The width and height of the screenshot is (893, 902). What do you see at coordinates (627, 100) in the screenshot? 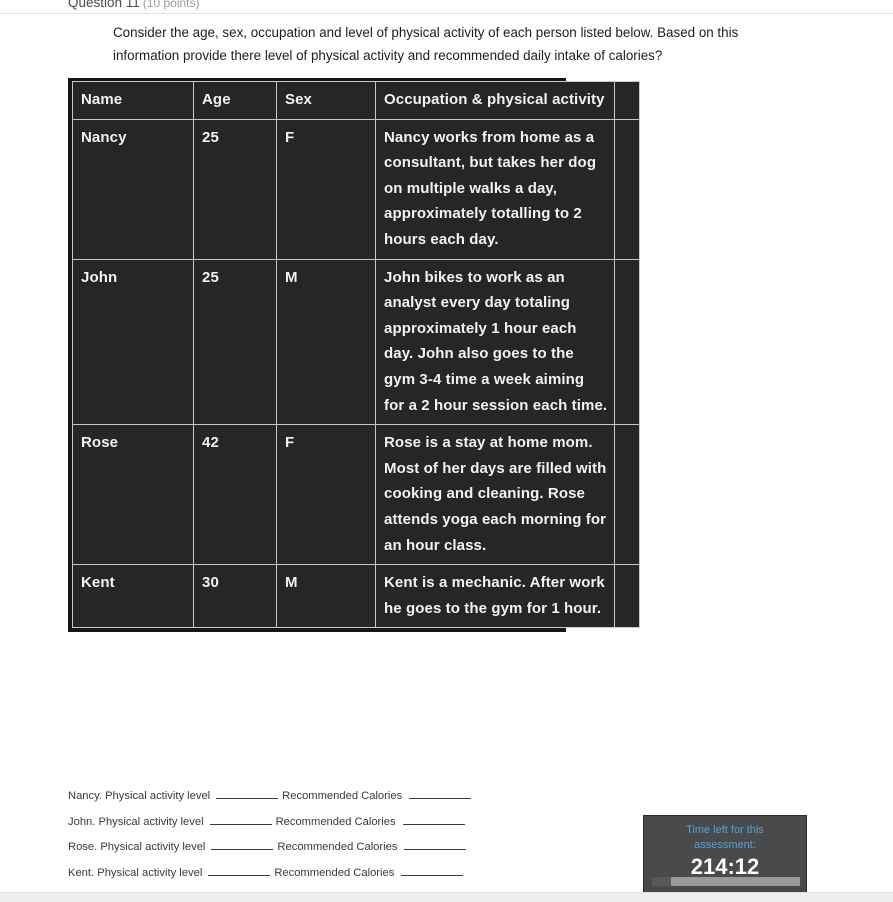
I see `column-header-spacer` at bounding box center [627, 100].